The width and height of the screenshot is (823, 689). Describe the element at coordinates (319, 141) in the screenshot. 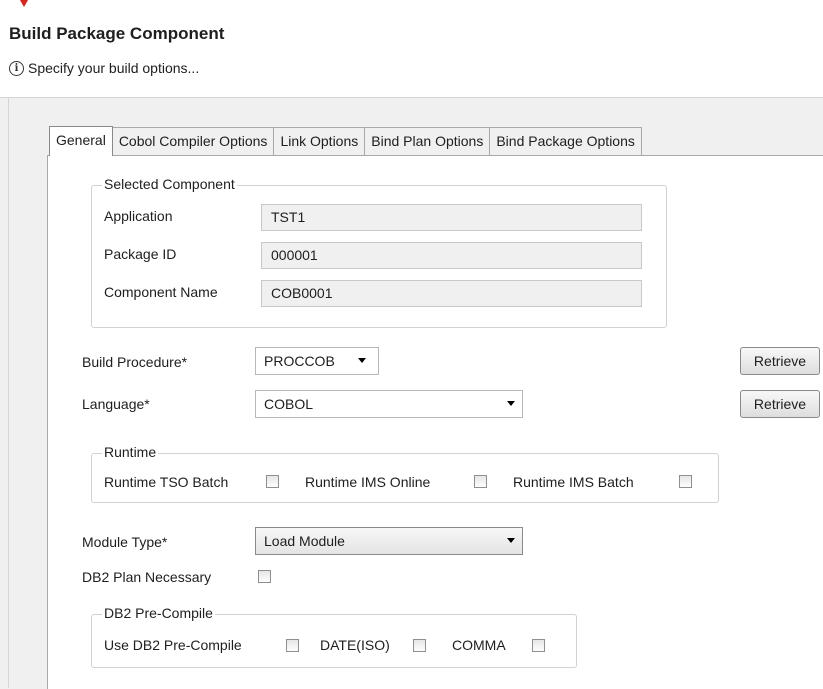

I see `tab-link-options: Link Options` at that location.